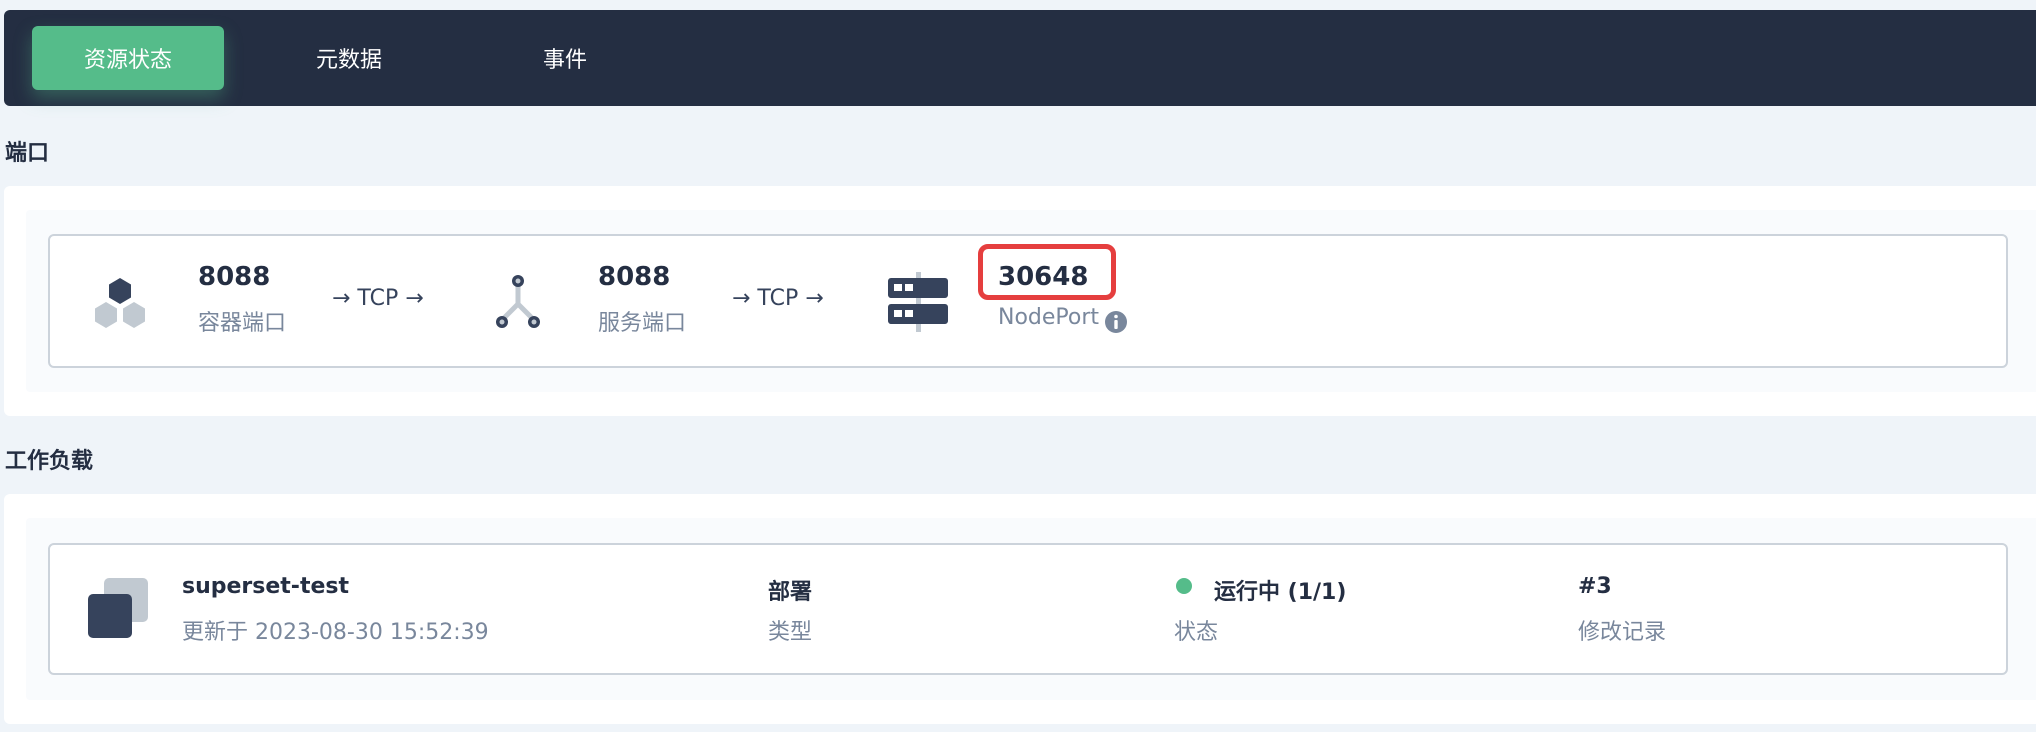  Describe the element at coordinates (918, 302) in the screenshot. I see `node-server-icon` at that location.